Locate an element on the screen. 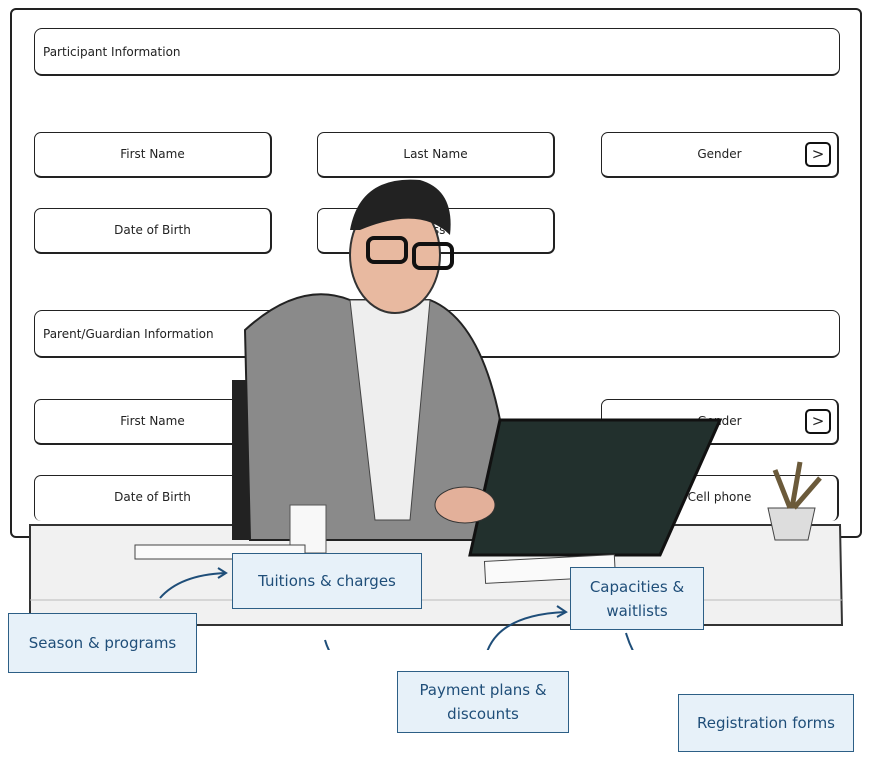  callout-season-programs: Season & programs is located at coordinates (102, 643).